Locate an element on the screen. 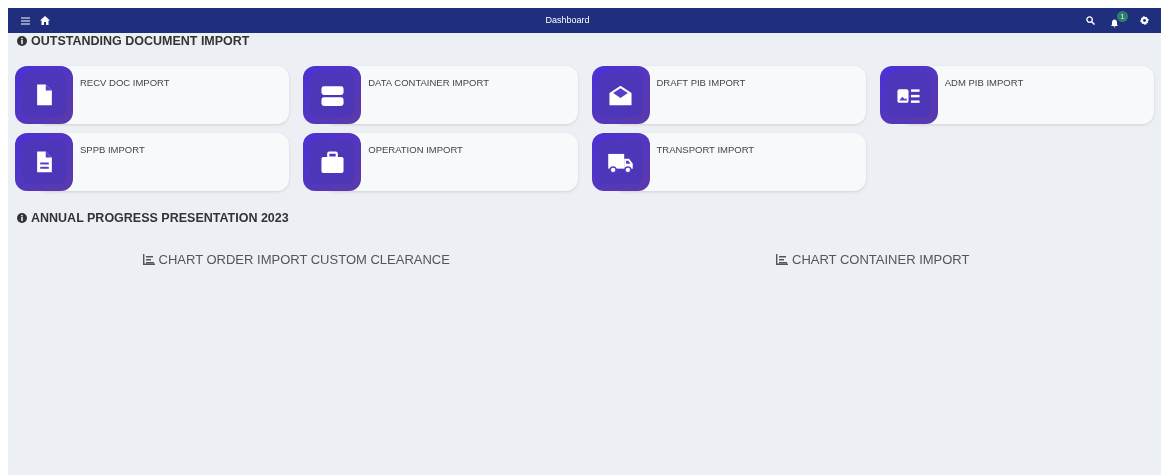 The height and width of the screenshot is (475, 1161). card-label: DATA CONTAINER IMPORT is located at coordinates (428, 83).